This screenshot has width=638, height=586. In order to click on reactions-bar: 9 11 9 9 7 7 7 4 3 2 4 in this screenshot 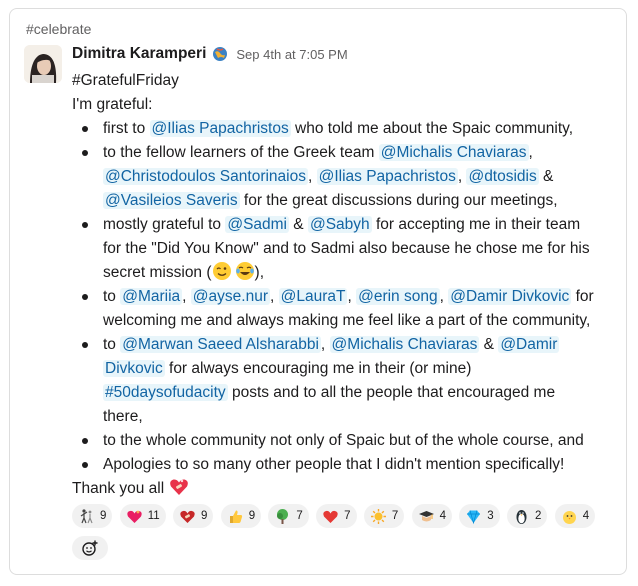, I will do `click(346, 533)`.